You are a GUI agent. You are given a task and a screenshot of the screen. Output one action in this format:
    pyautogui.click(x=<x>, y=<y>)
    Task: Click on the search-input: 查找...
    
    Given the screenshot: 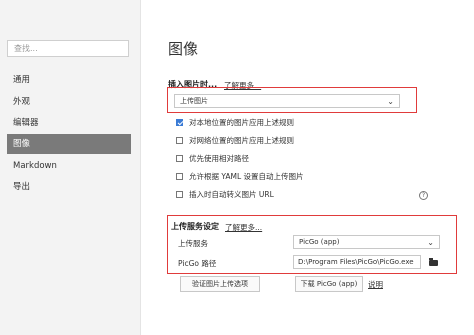 What is the action you would take?
    pyautogui.click(x=68, y=48)
    